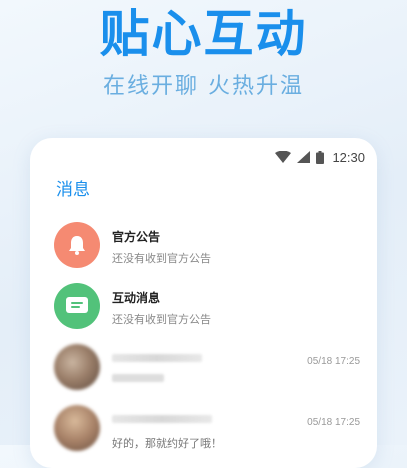  What do you see at coordinates (304, 157) in the screenshot?
I see `signal-icon` at bounding box center [304, 157].